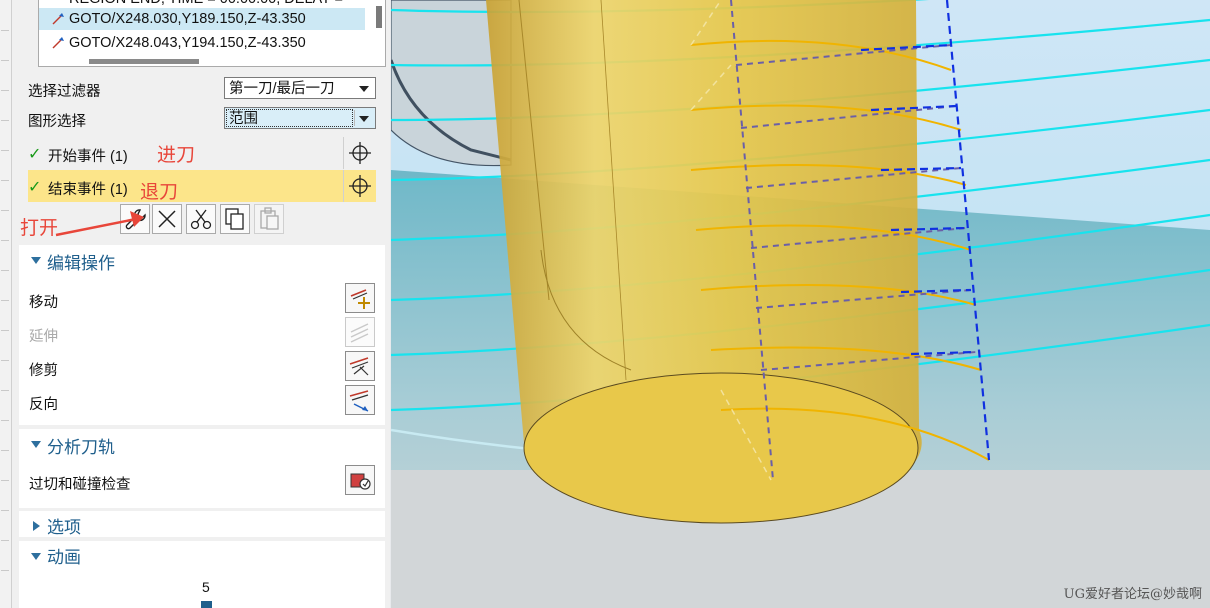 Image resolution: width=1210 pixels, height=608 pixels. What do you see at coordinates (300, 88) in the screenshot?
I see `filter-select: 第一刀/最后一刀` at bounding box center [300, 88].